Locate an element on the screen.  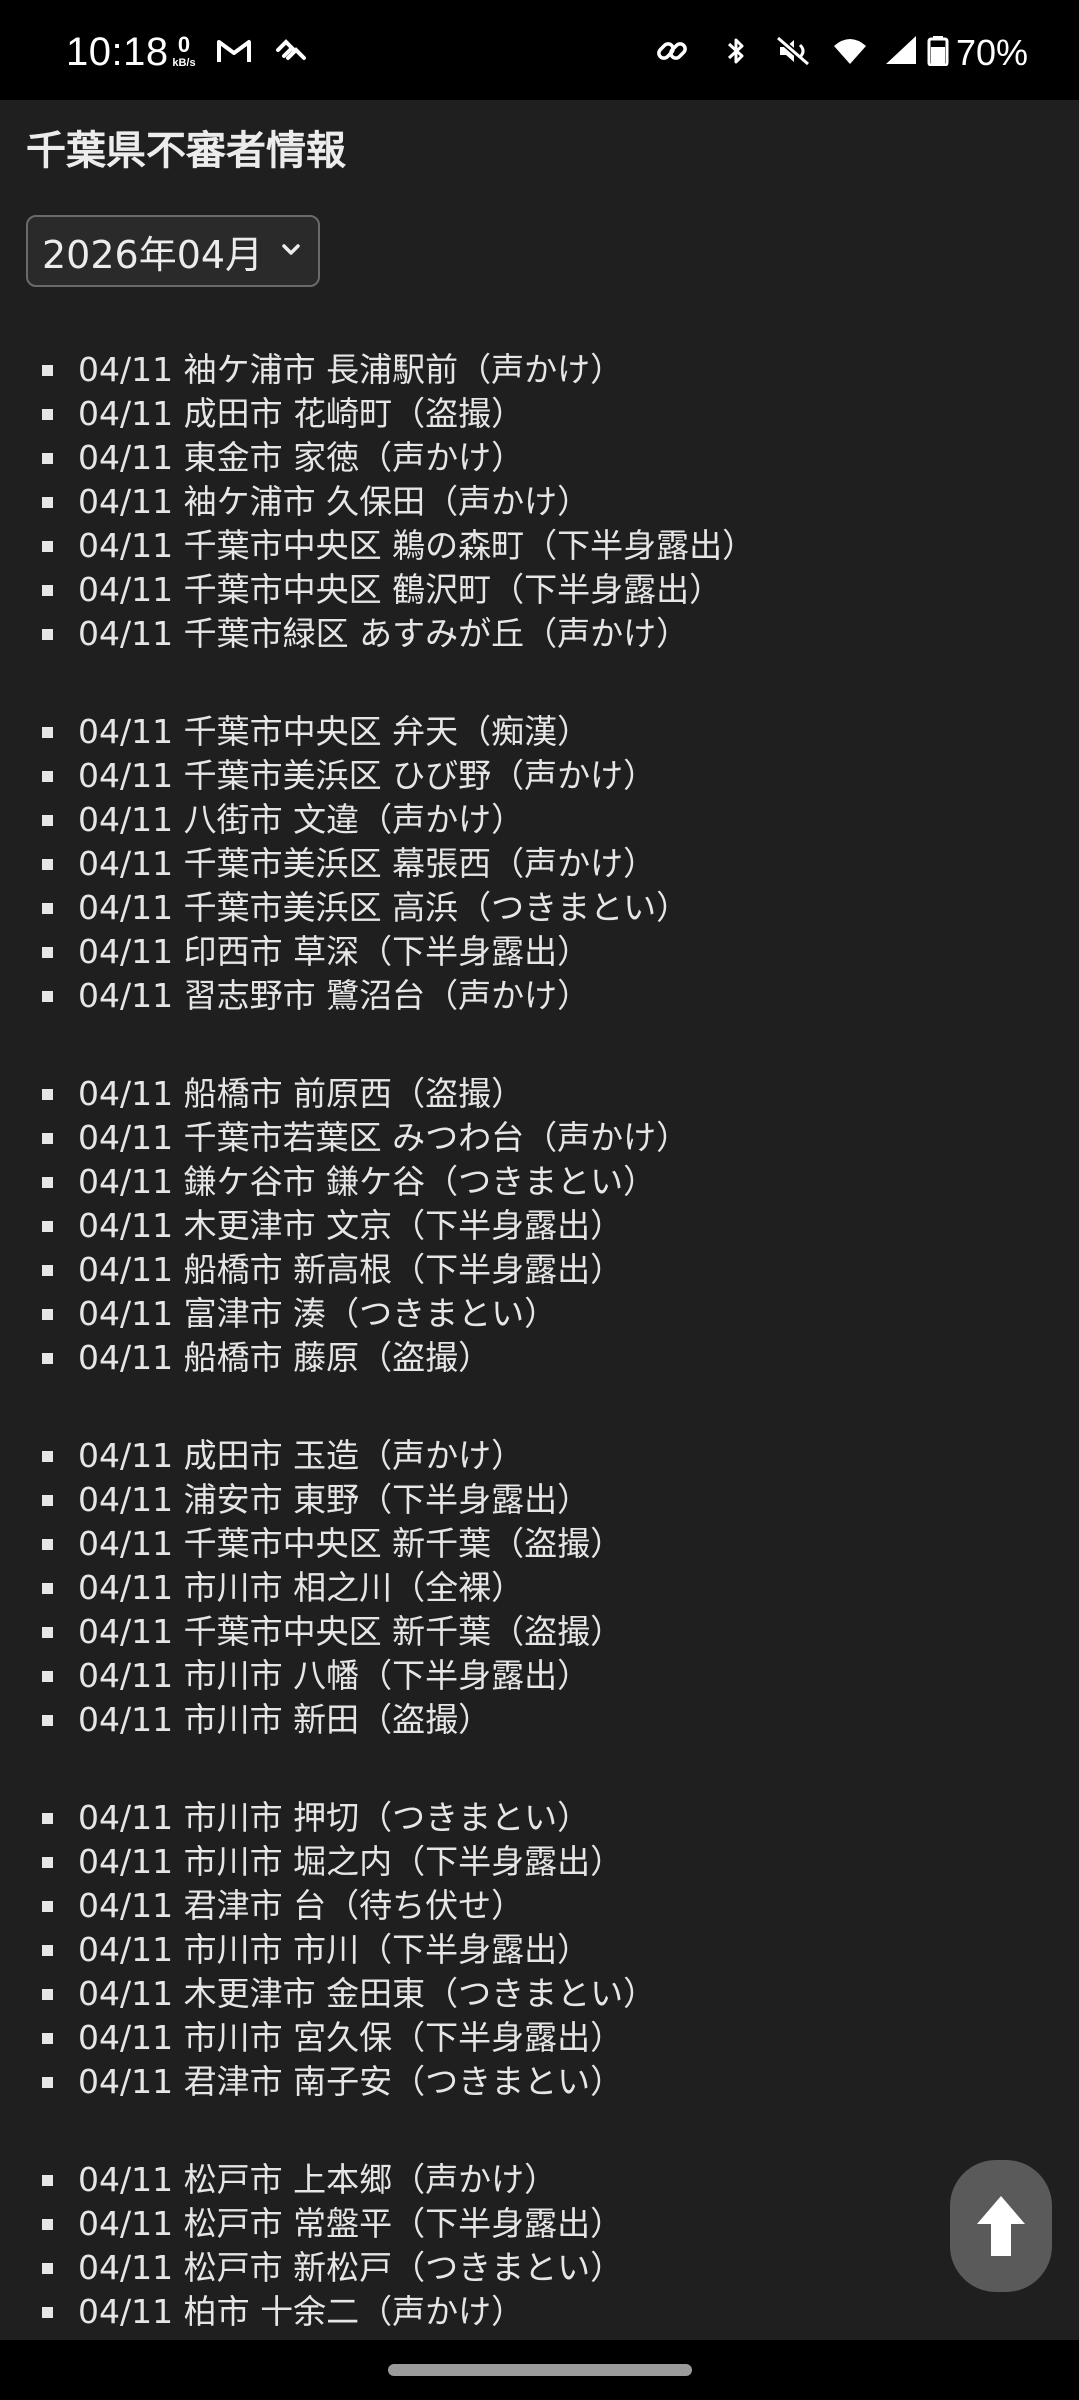
incident-item: 04/11 千葉市美浜区 高浜（つきまとい） is located at coordinates (539, 908).